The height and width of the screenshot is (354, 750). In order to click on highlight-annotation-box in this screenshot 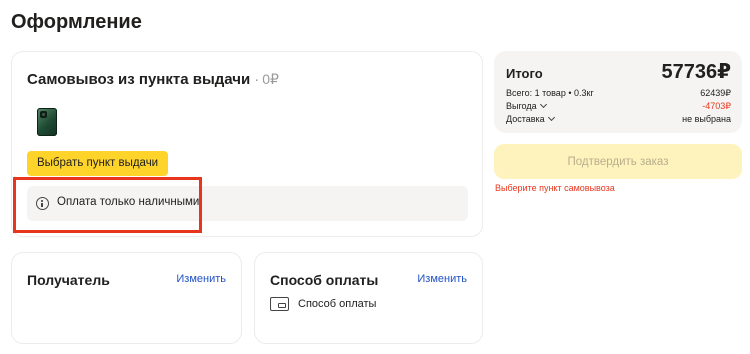, I will do `click(107, 205)`.